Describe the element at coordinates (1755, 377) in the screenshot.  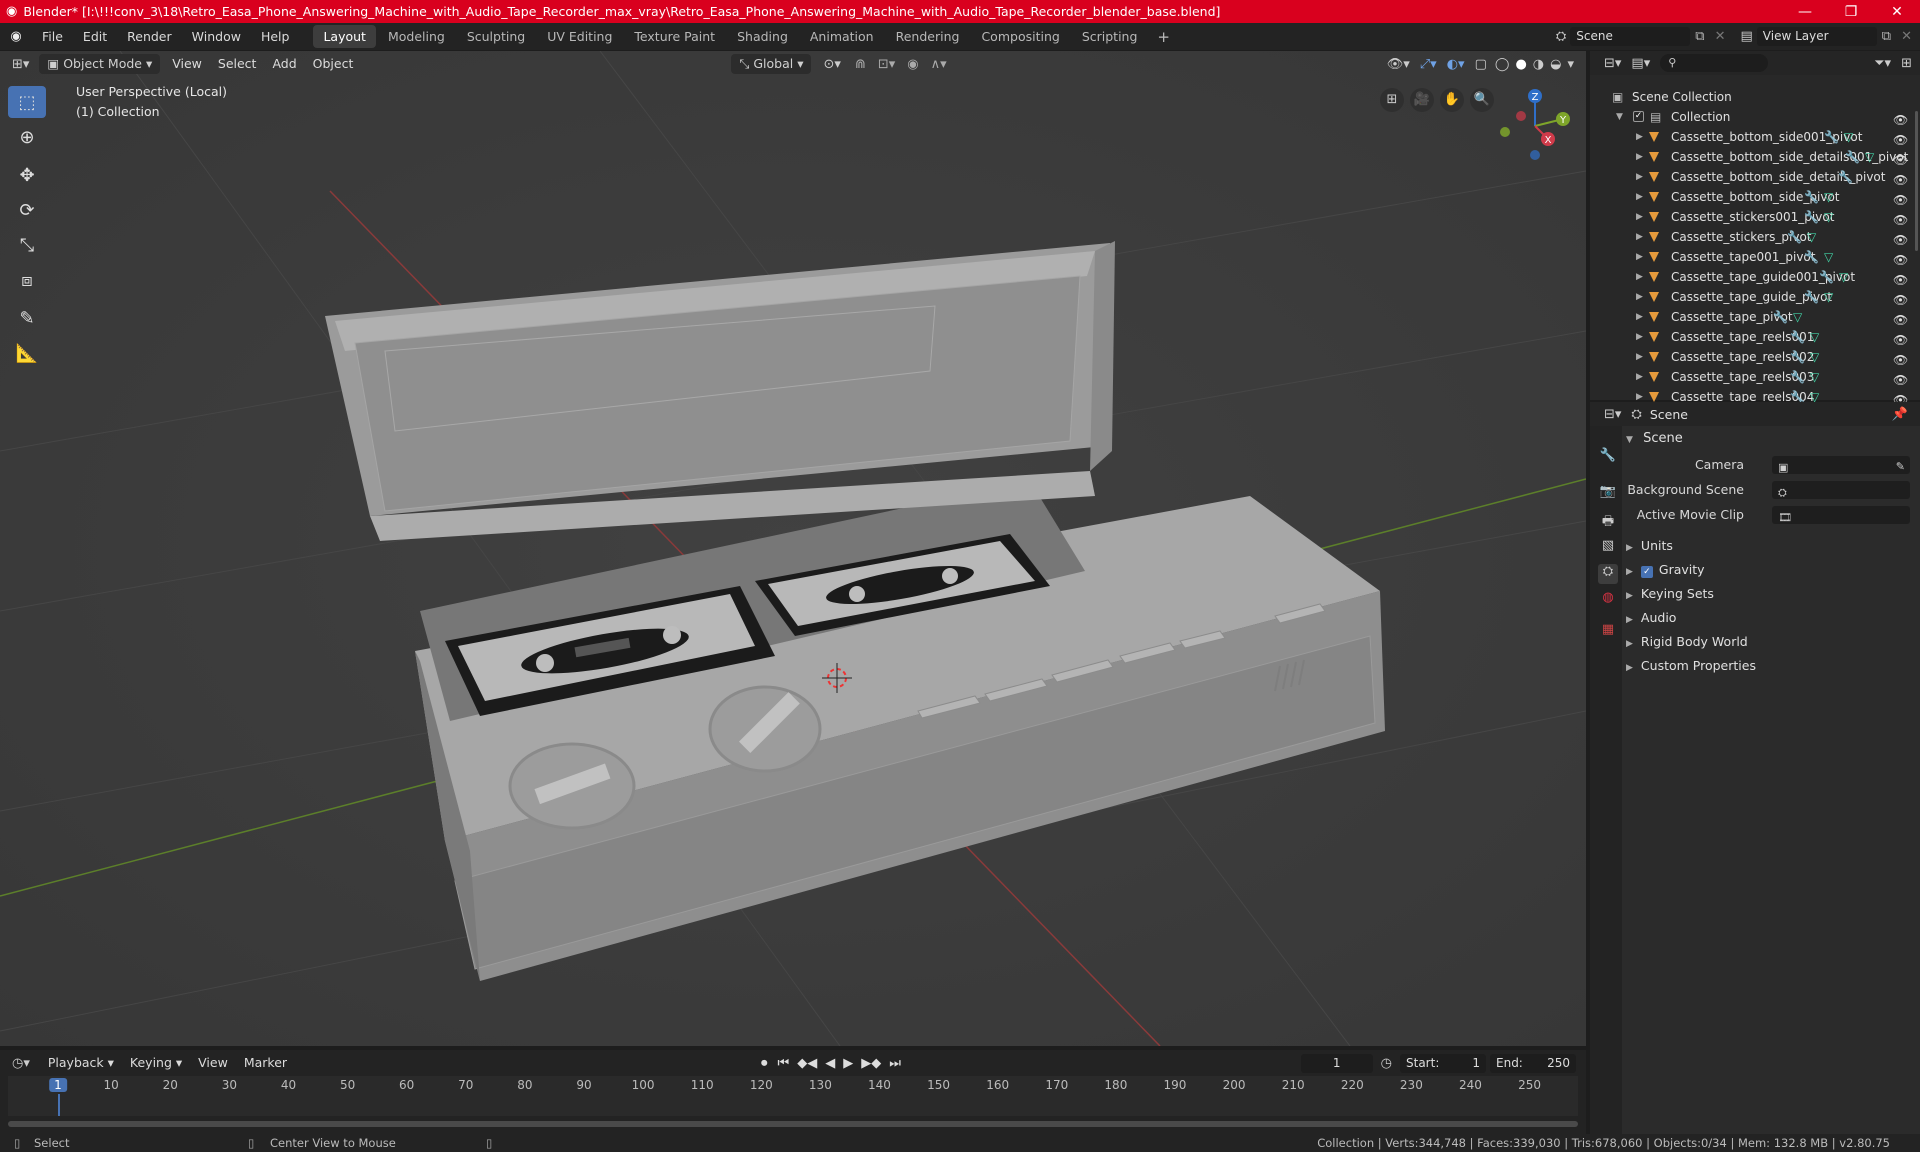
I see `outliner-row-object: ▶ Cassette_tape_reels003 🔧 ▽ 👁` at that location.